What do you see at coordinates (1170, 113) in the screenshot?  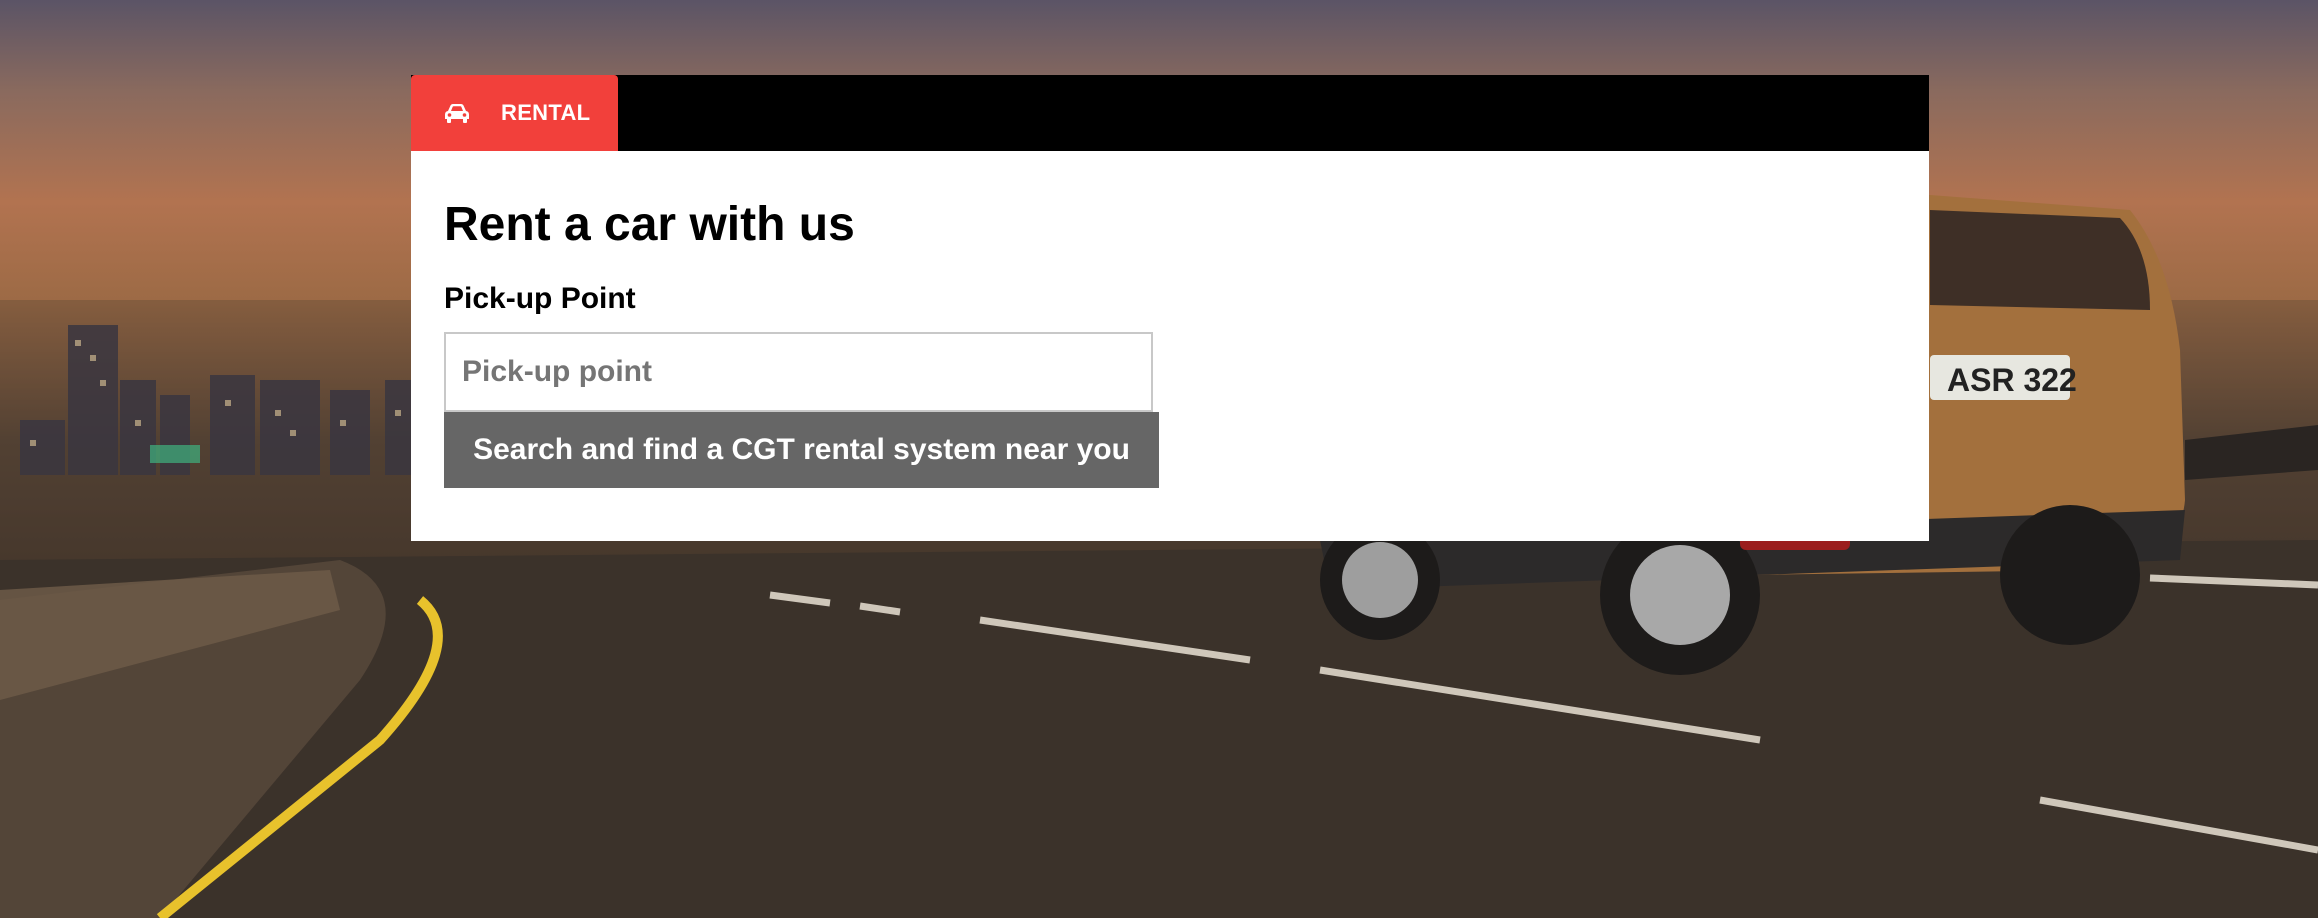 I see `tab-bar: RENTAL` at bounding box center [1170, 113].